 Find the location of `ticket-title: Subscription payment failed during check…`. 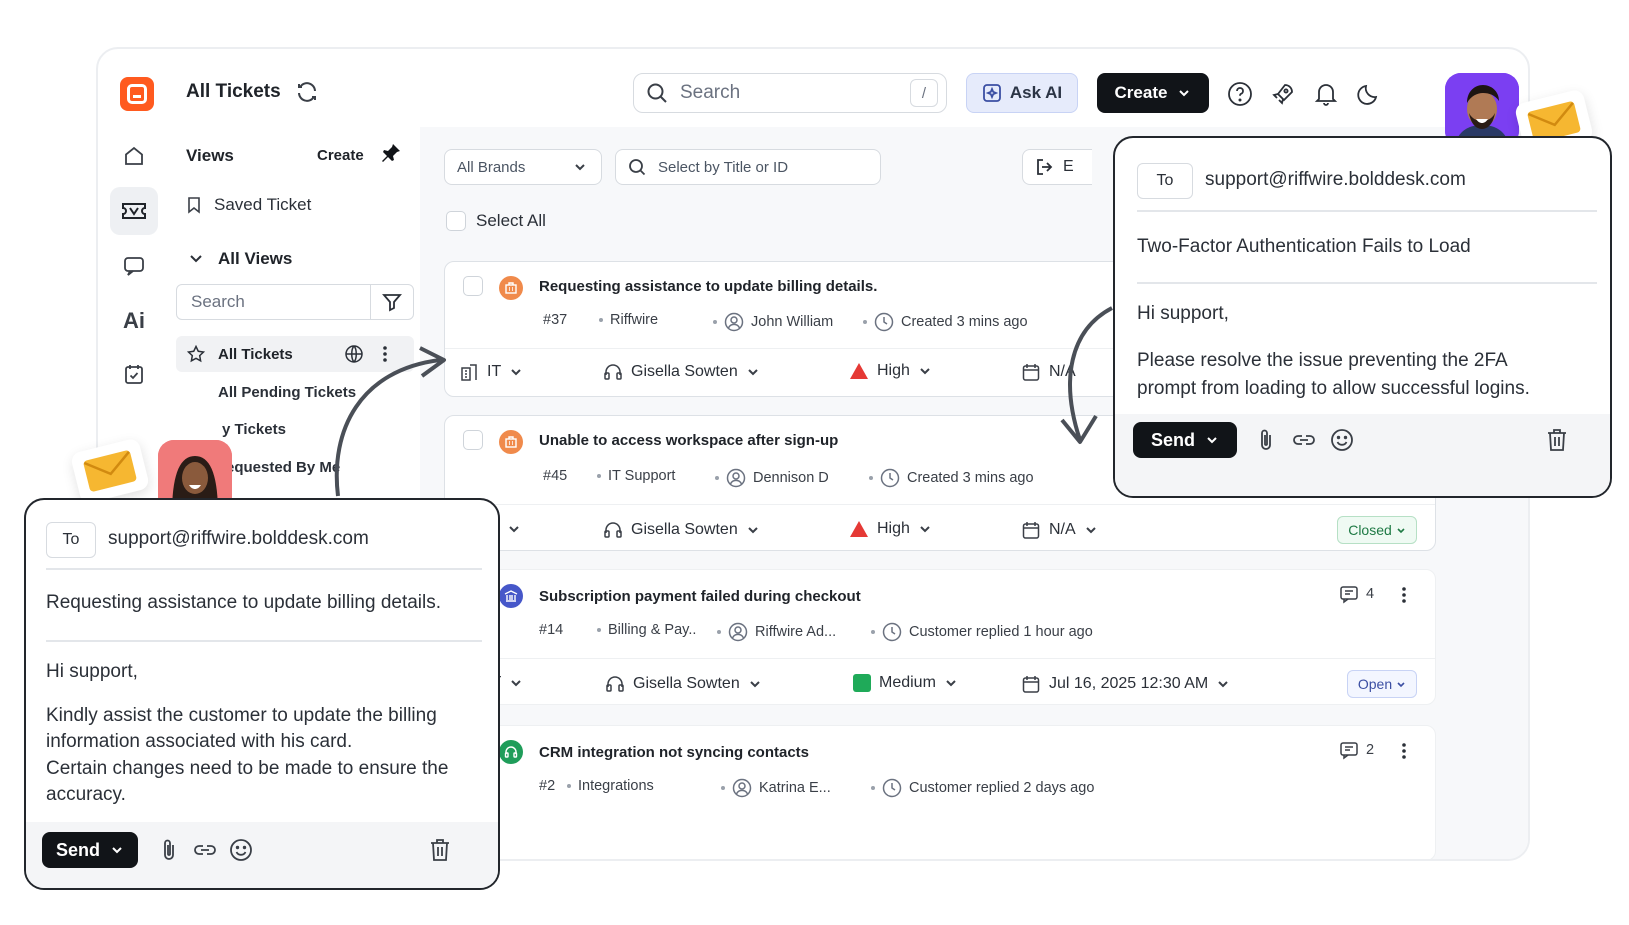

ticket-title: Subscription payment failed during check… is located at coordinates (700, 596).